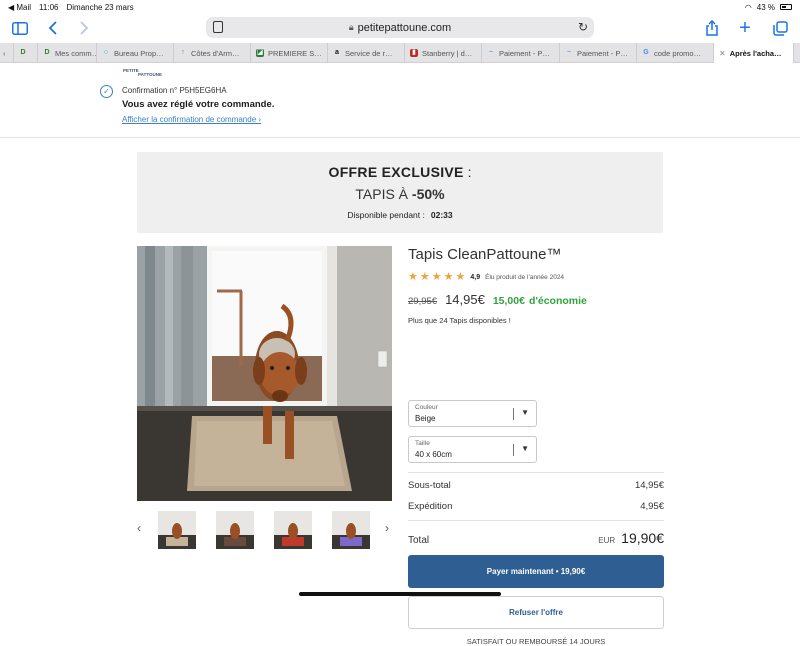  I want to click on tab-item: D, so click(26, 53).